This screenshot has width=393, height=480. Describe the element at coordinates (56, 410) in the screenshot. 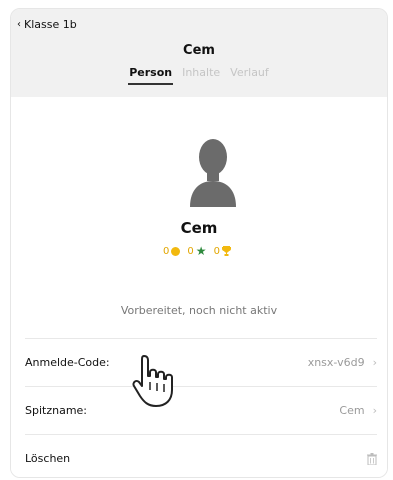

I see `nickname-label: Spitzname:` at that location.